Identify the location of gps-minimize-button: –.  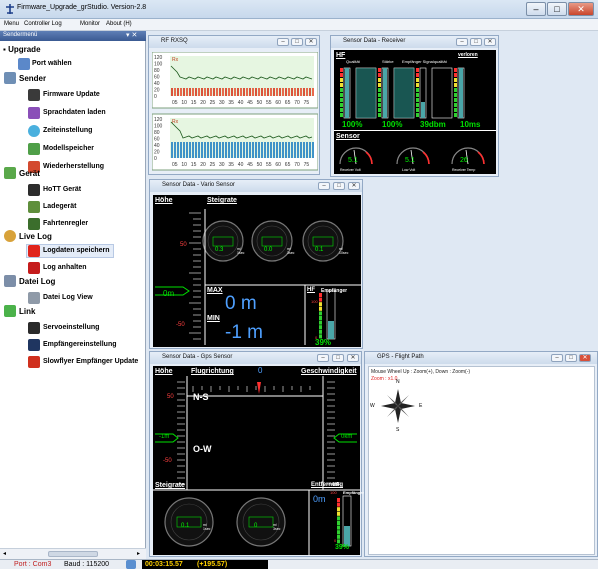
(323, 358).